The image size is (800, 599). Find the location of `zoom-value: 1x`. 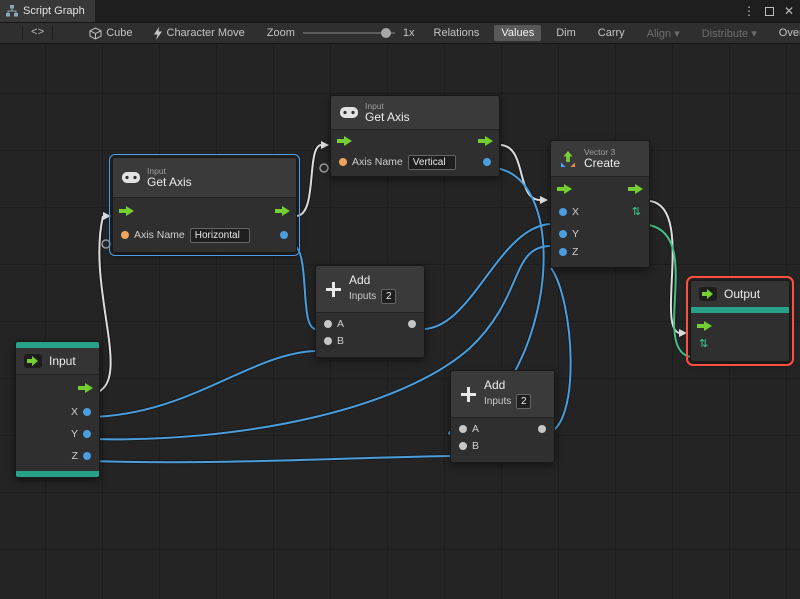

zoom-value: 1x is located at coordinates (408, 33).